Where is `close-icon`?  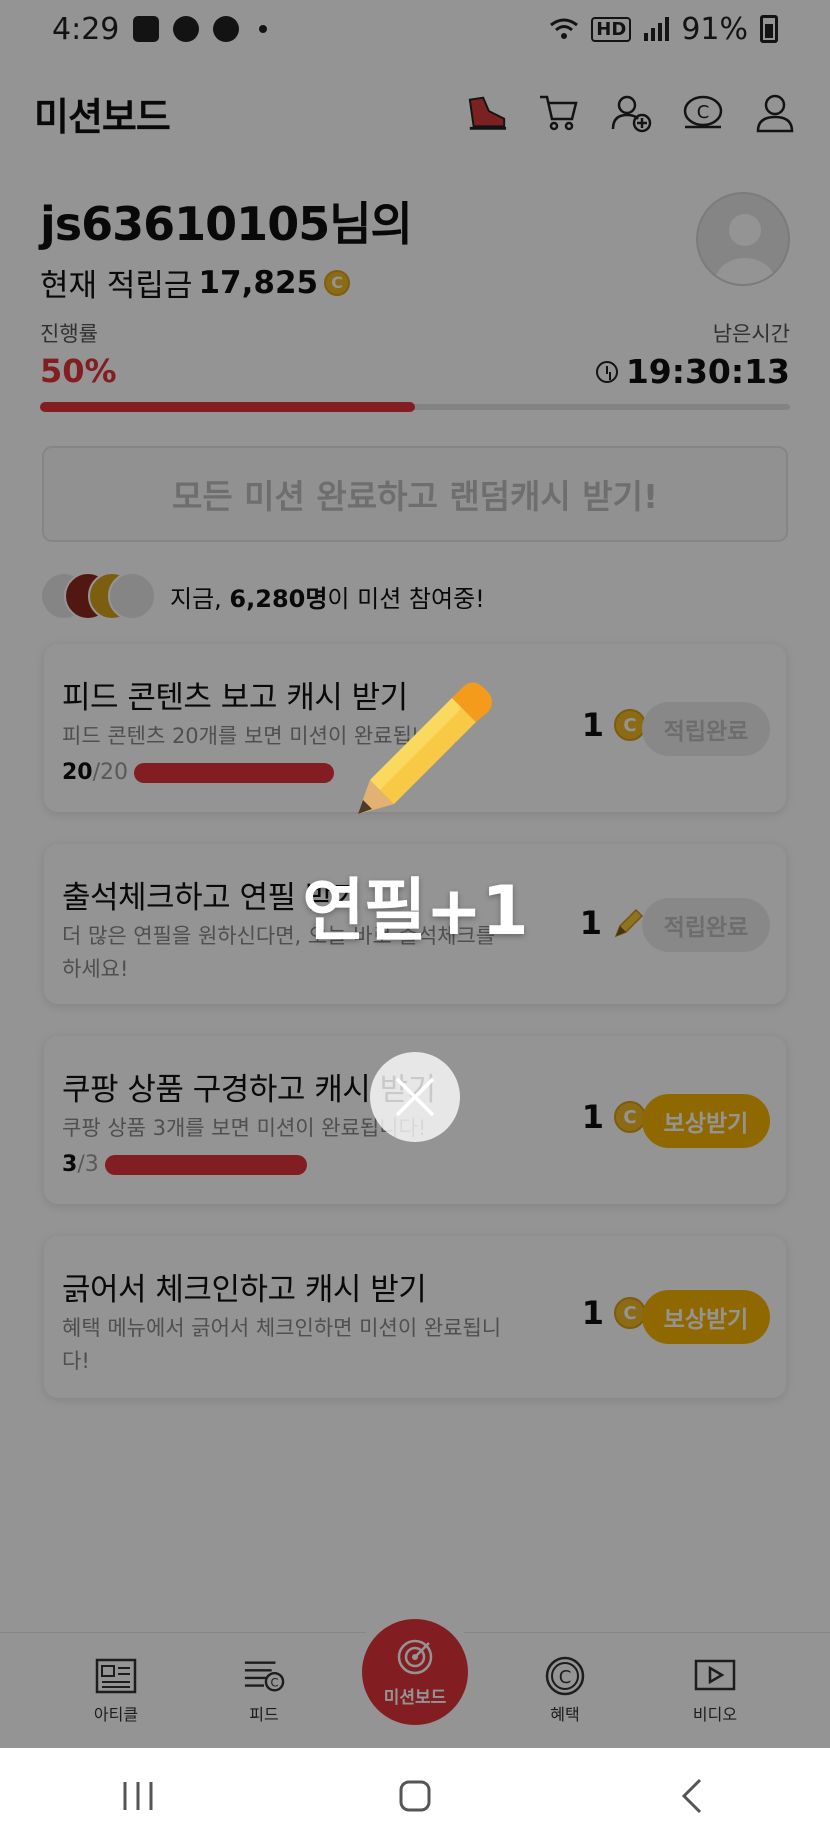
close-icon is located at coordinates (415, 1097).